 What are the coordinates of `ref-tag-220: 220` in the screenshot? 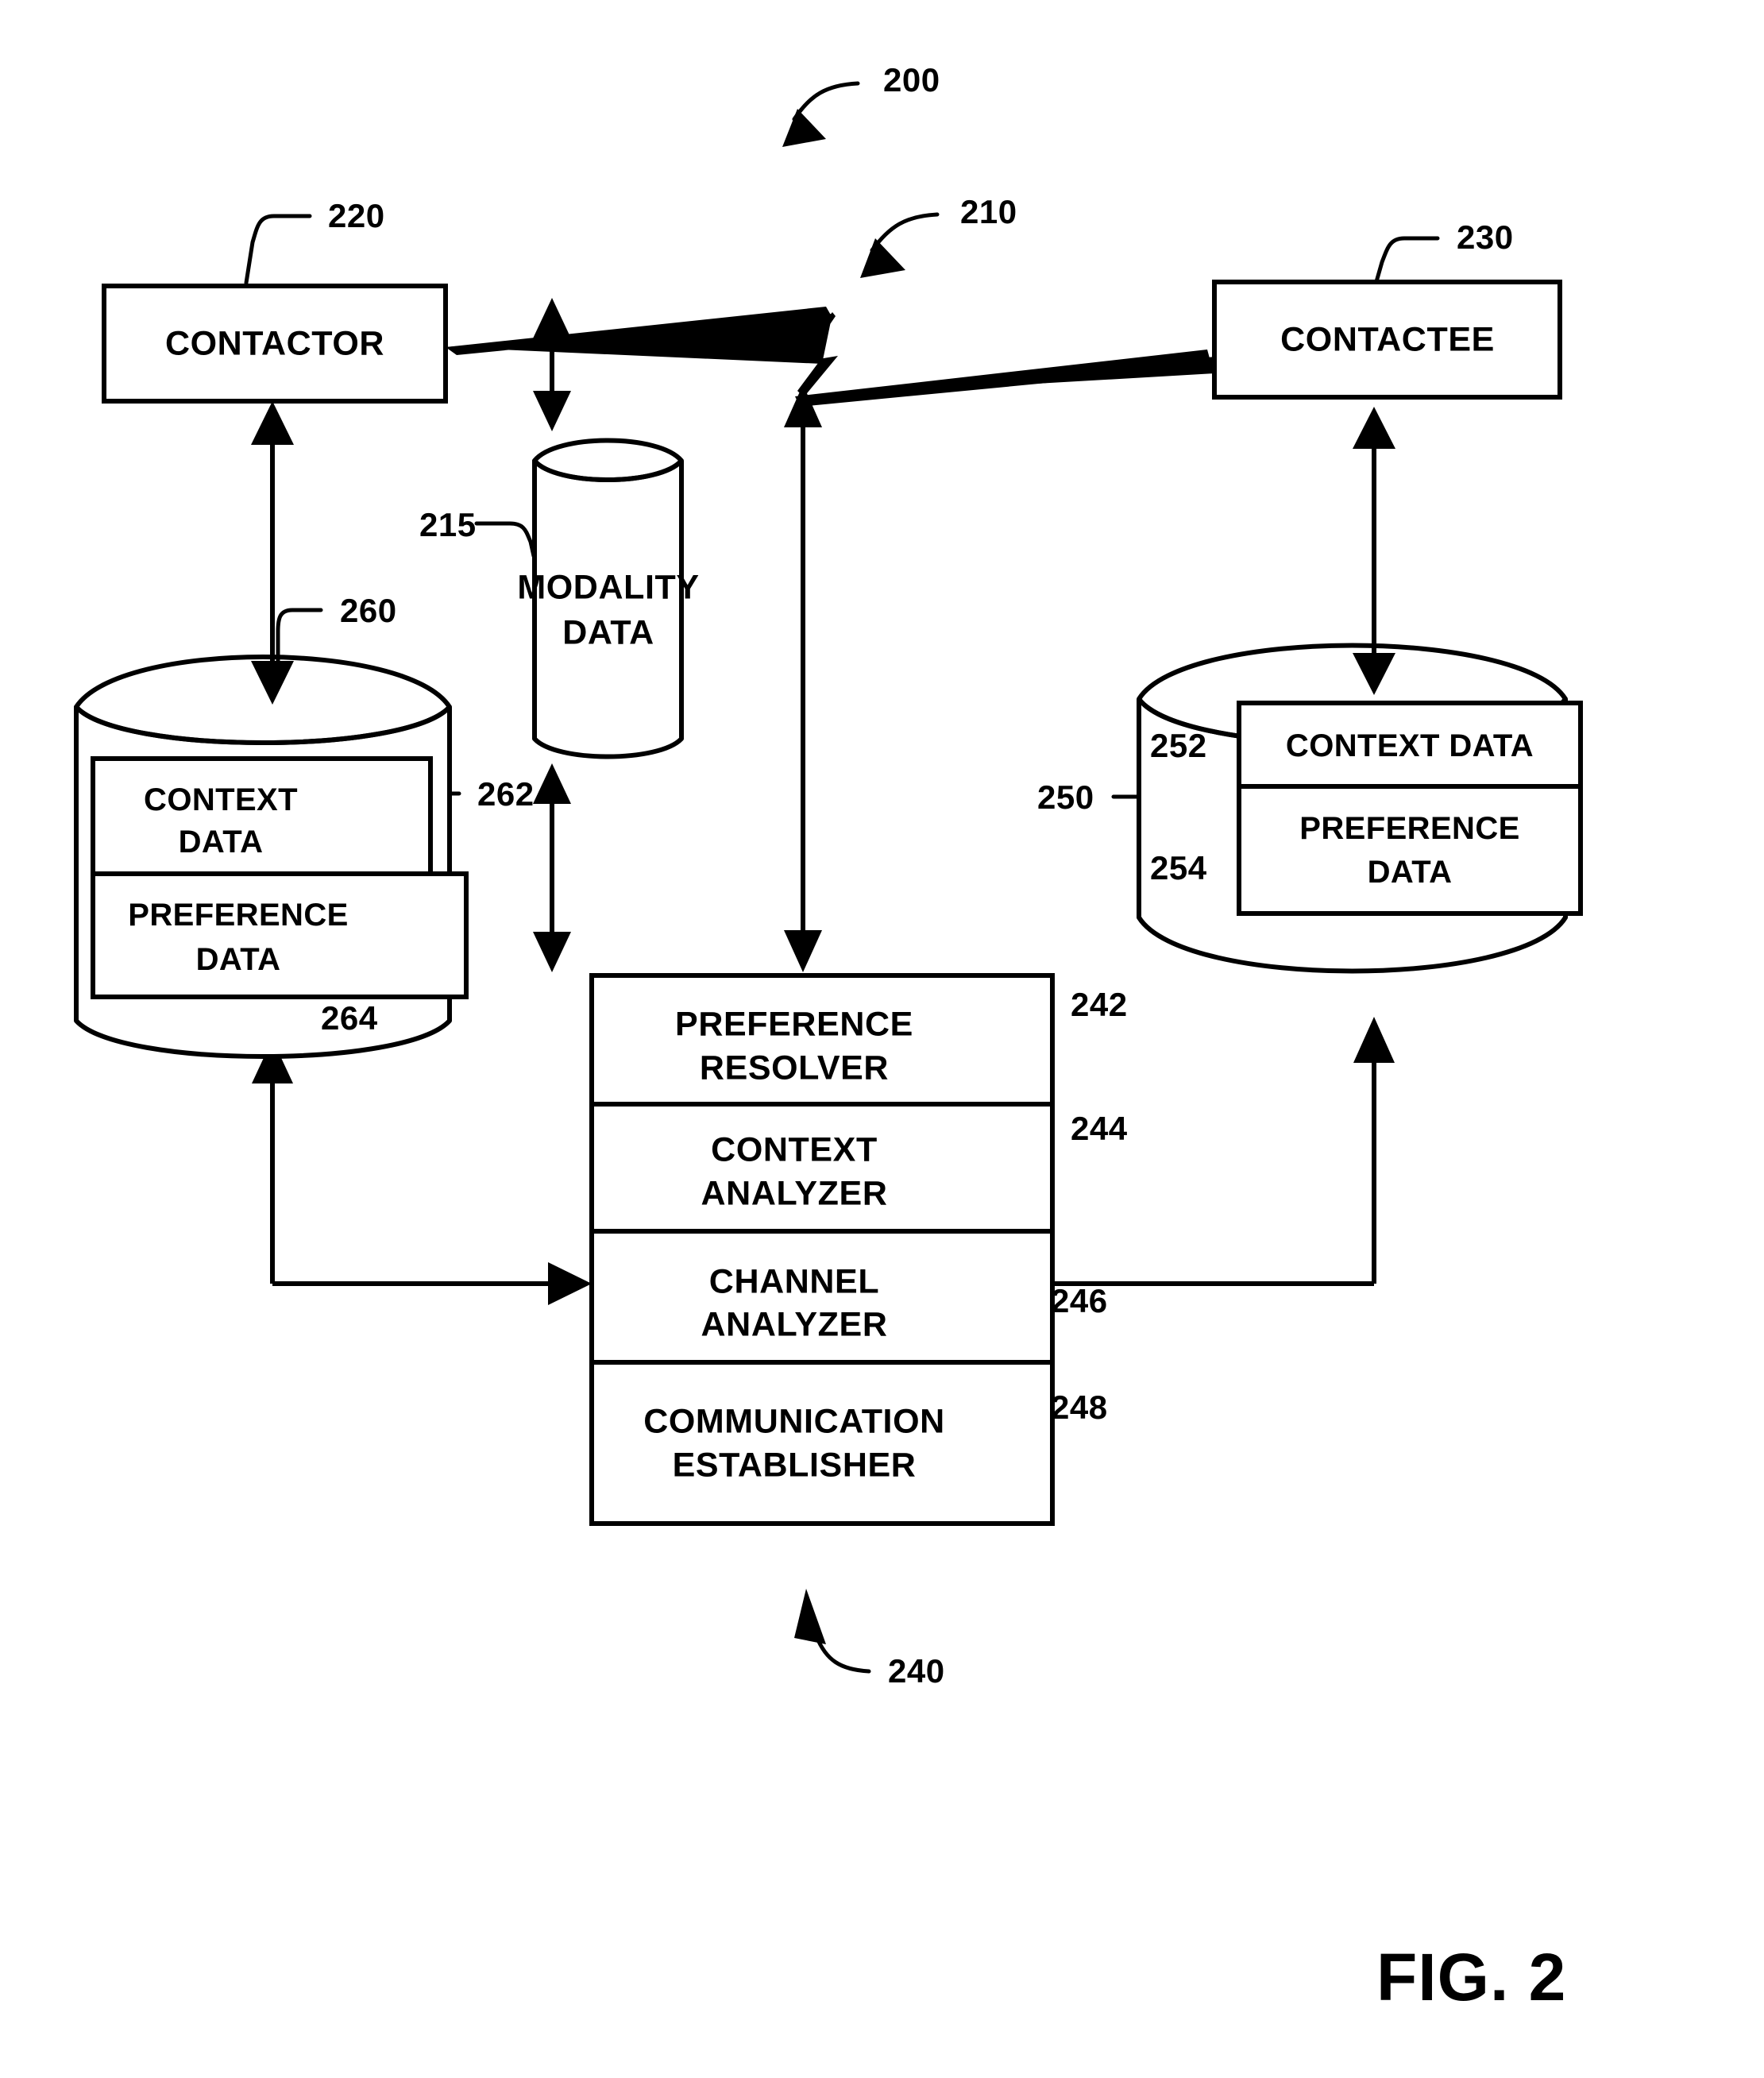 It's located at (356, 215).